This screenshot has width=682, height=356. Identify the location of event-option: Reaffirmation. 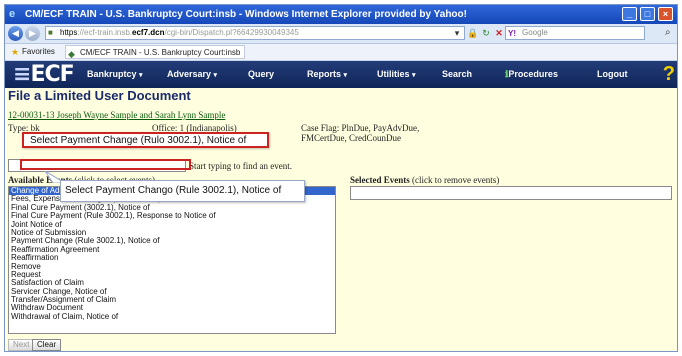
(172, 258).